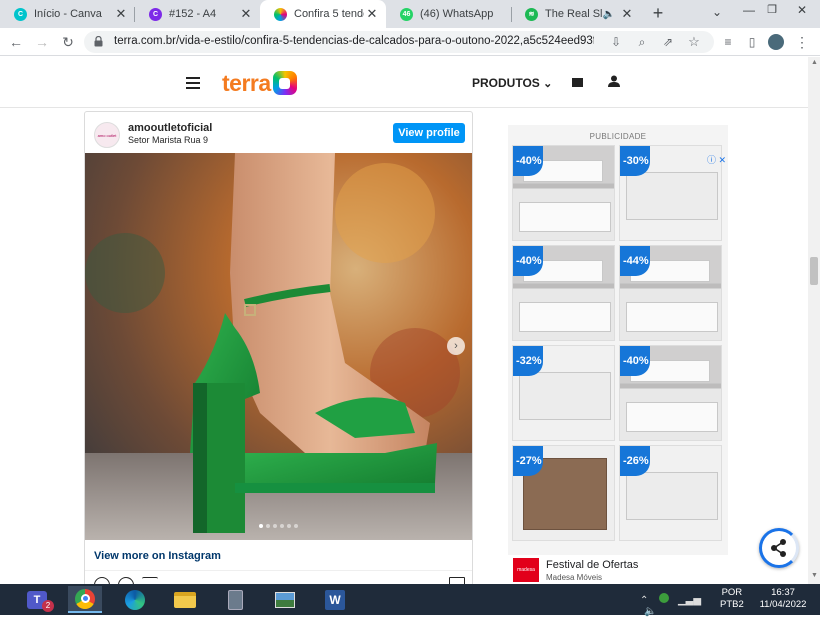 This screenshot has height=617, width=820. I want to click on clock: 16:37 11/04/2022, so click(783, 599).